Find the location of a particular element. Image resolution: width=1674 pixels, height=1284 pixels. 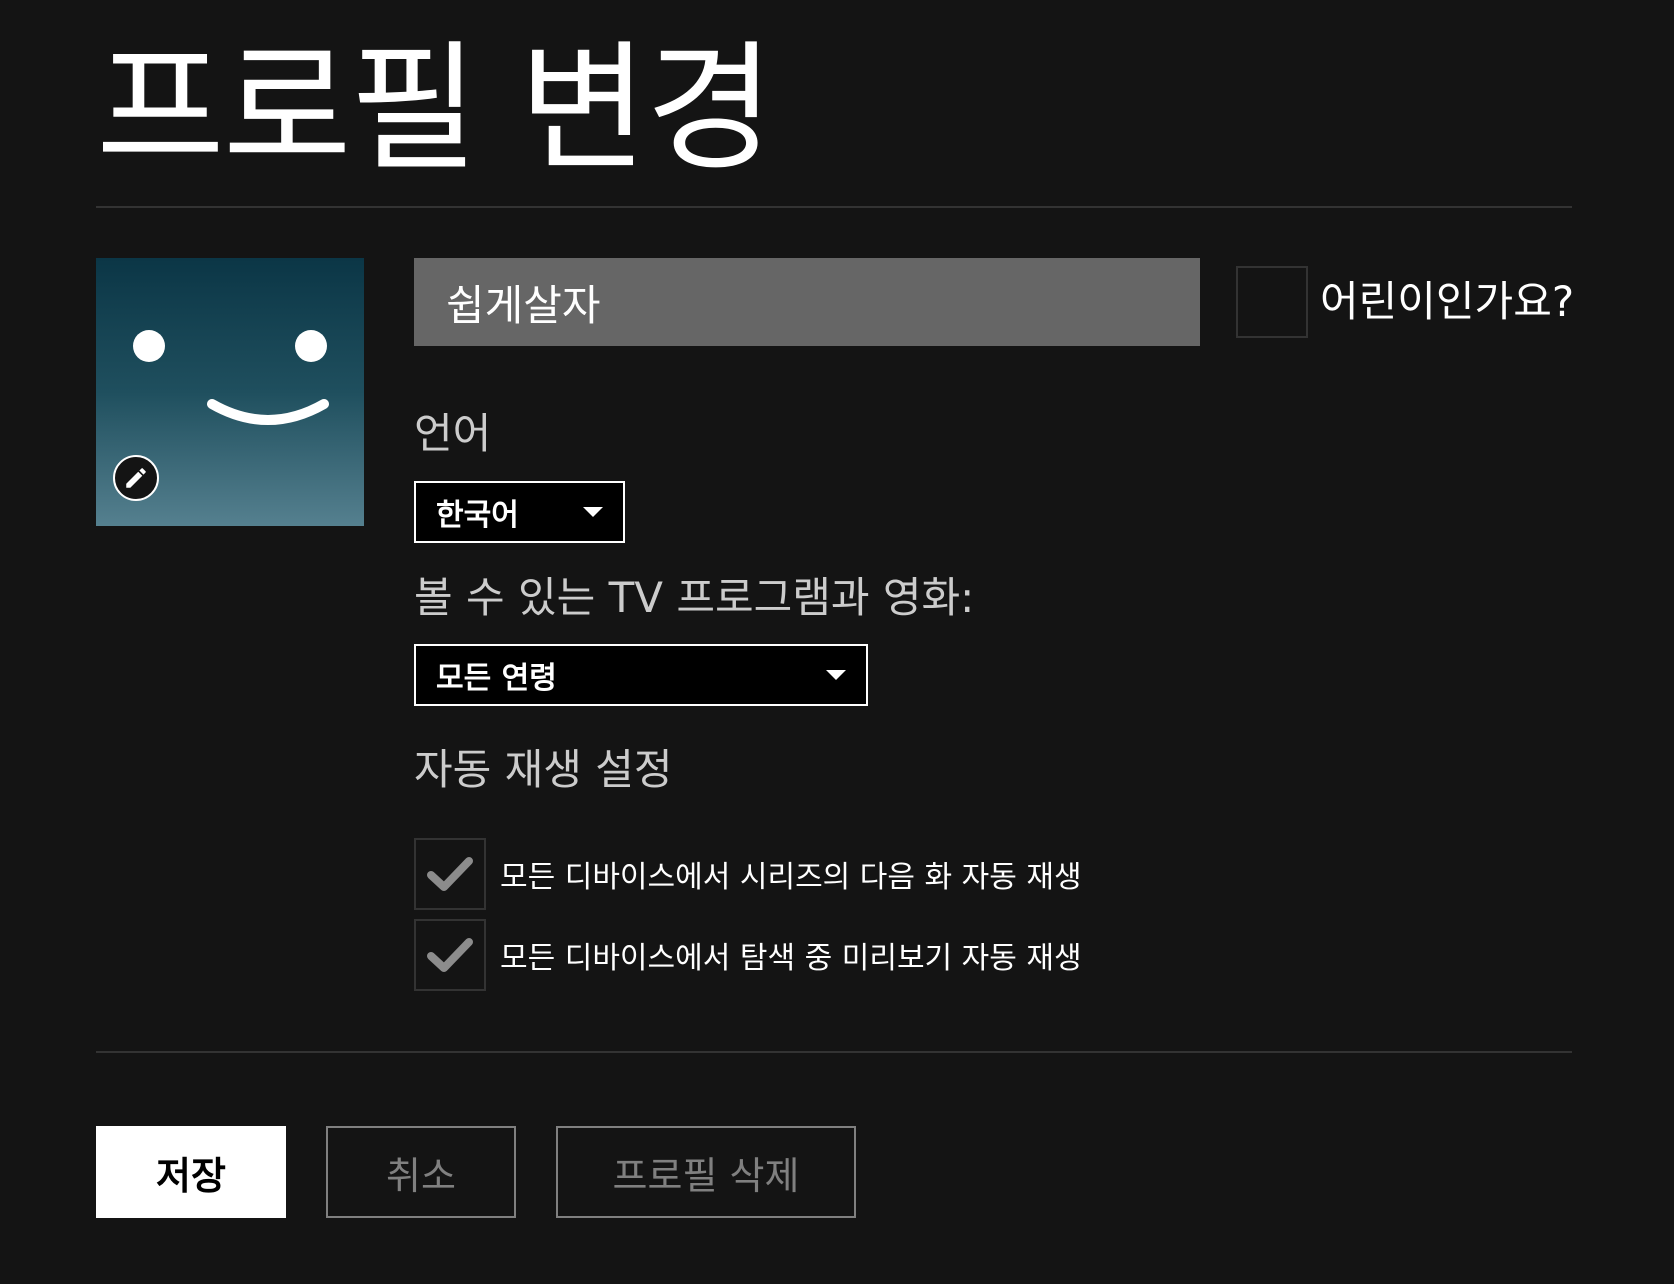

maturity-selected-value: 모든 연령 is located at coordinates (496, 678).